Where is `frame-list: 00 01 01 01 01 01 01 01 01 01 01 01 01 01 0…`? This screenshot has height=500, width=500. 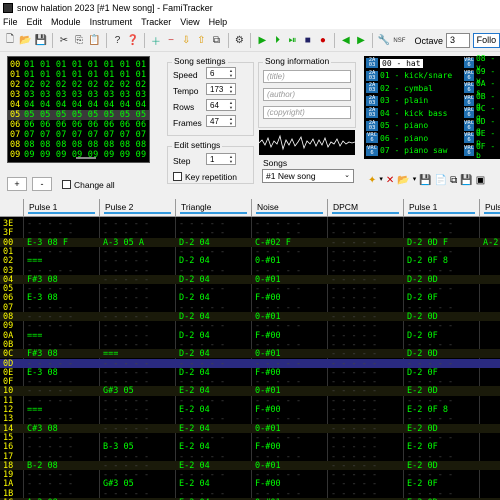
frame-list: 00 01 01 01 01 01 01 01 01 01 01 01 01 01 0… is located at coordinates (78, 109).